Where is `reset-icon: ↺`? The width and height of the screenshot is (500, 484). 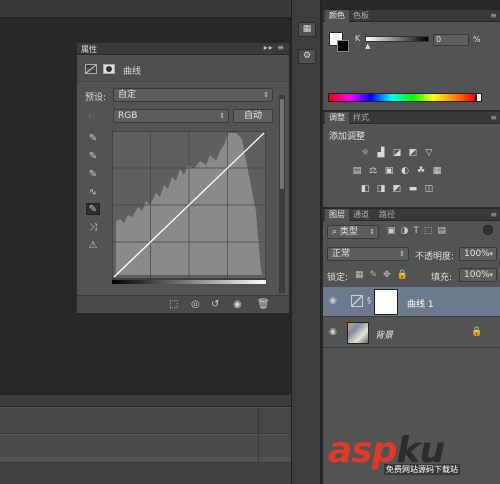
reset-icon: ↺ is located at coordinates (215, 304).